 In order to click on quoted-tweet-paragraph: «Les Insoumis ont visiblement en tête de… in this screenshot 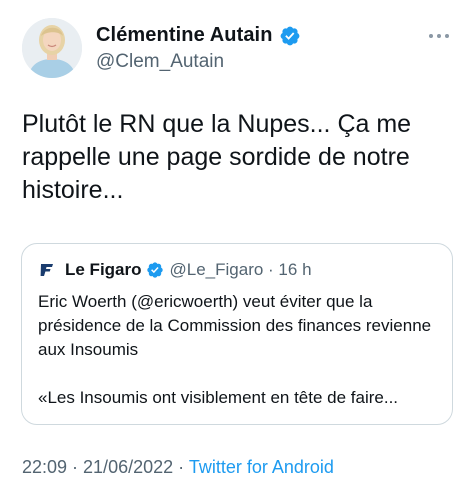, I will do `click(218, 397)`.